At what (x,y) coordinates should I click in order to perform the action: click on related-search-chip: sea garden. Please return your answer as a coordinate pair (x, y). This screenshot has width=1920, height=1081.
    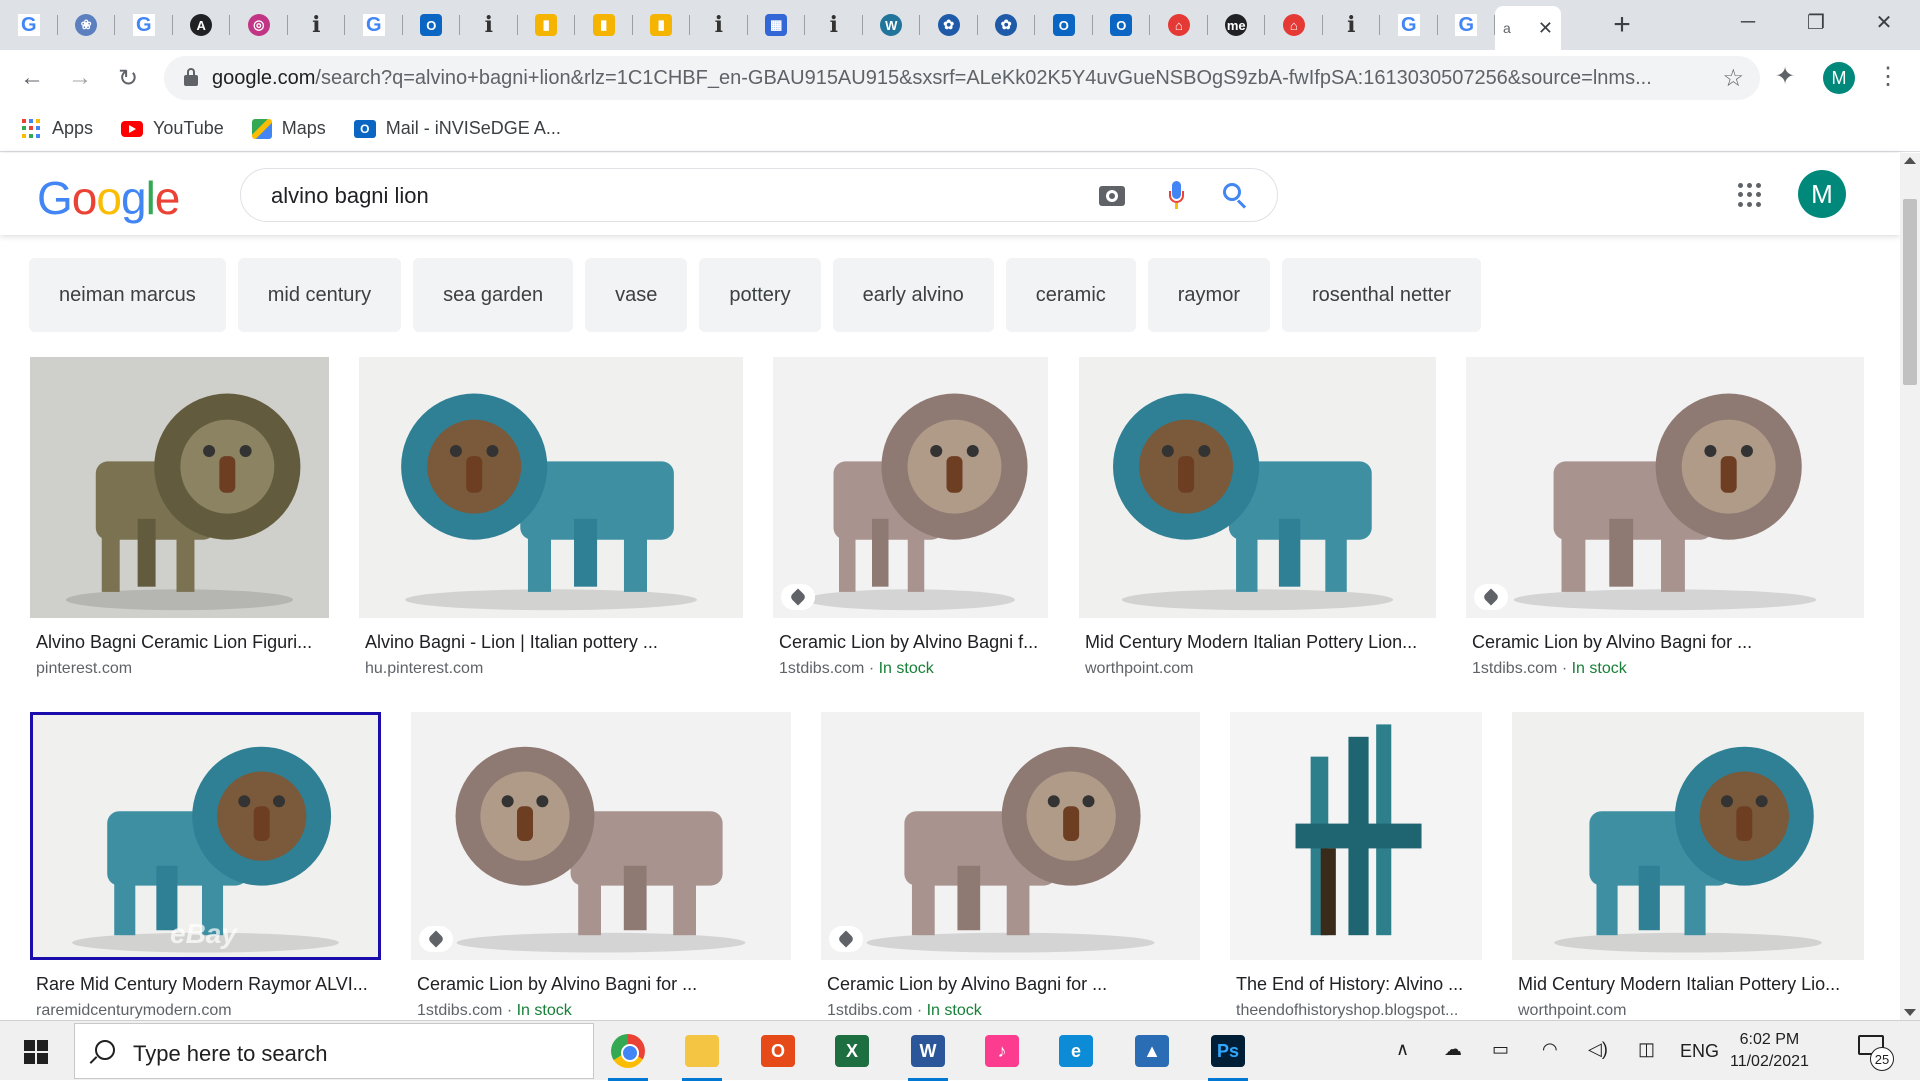
    Looking at the image, I should click on (493, 295).